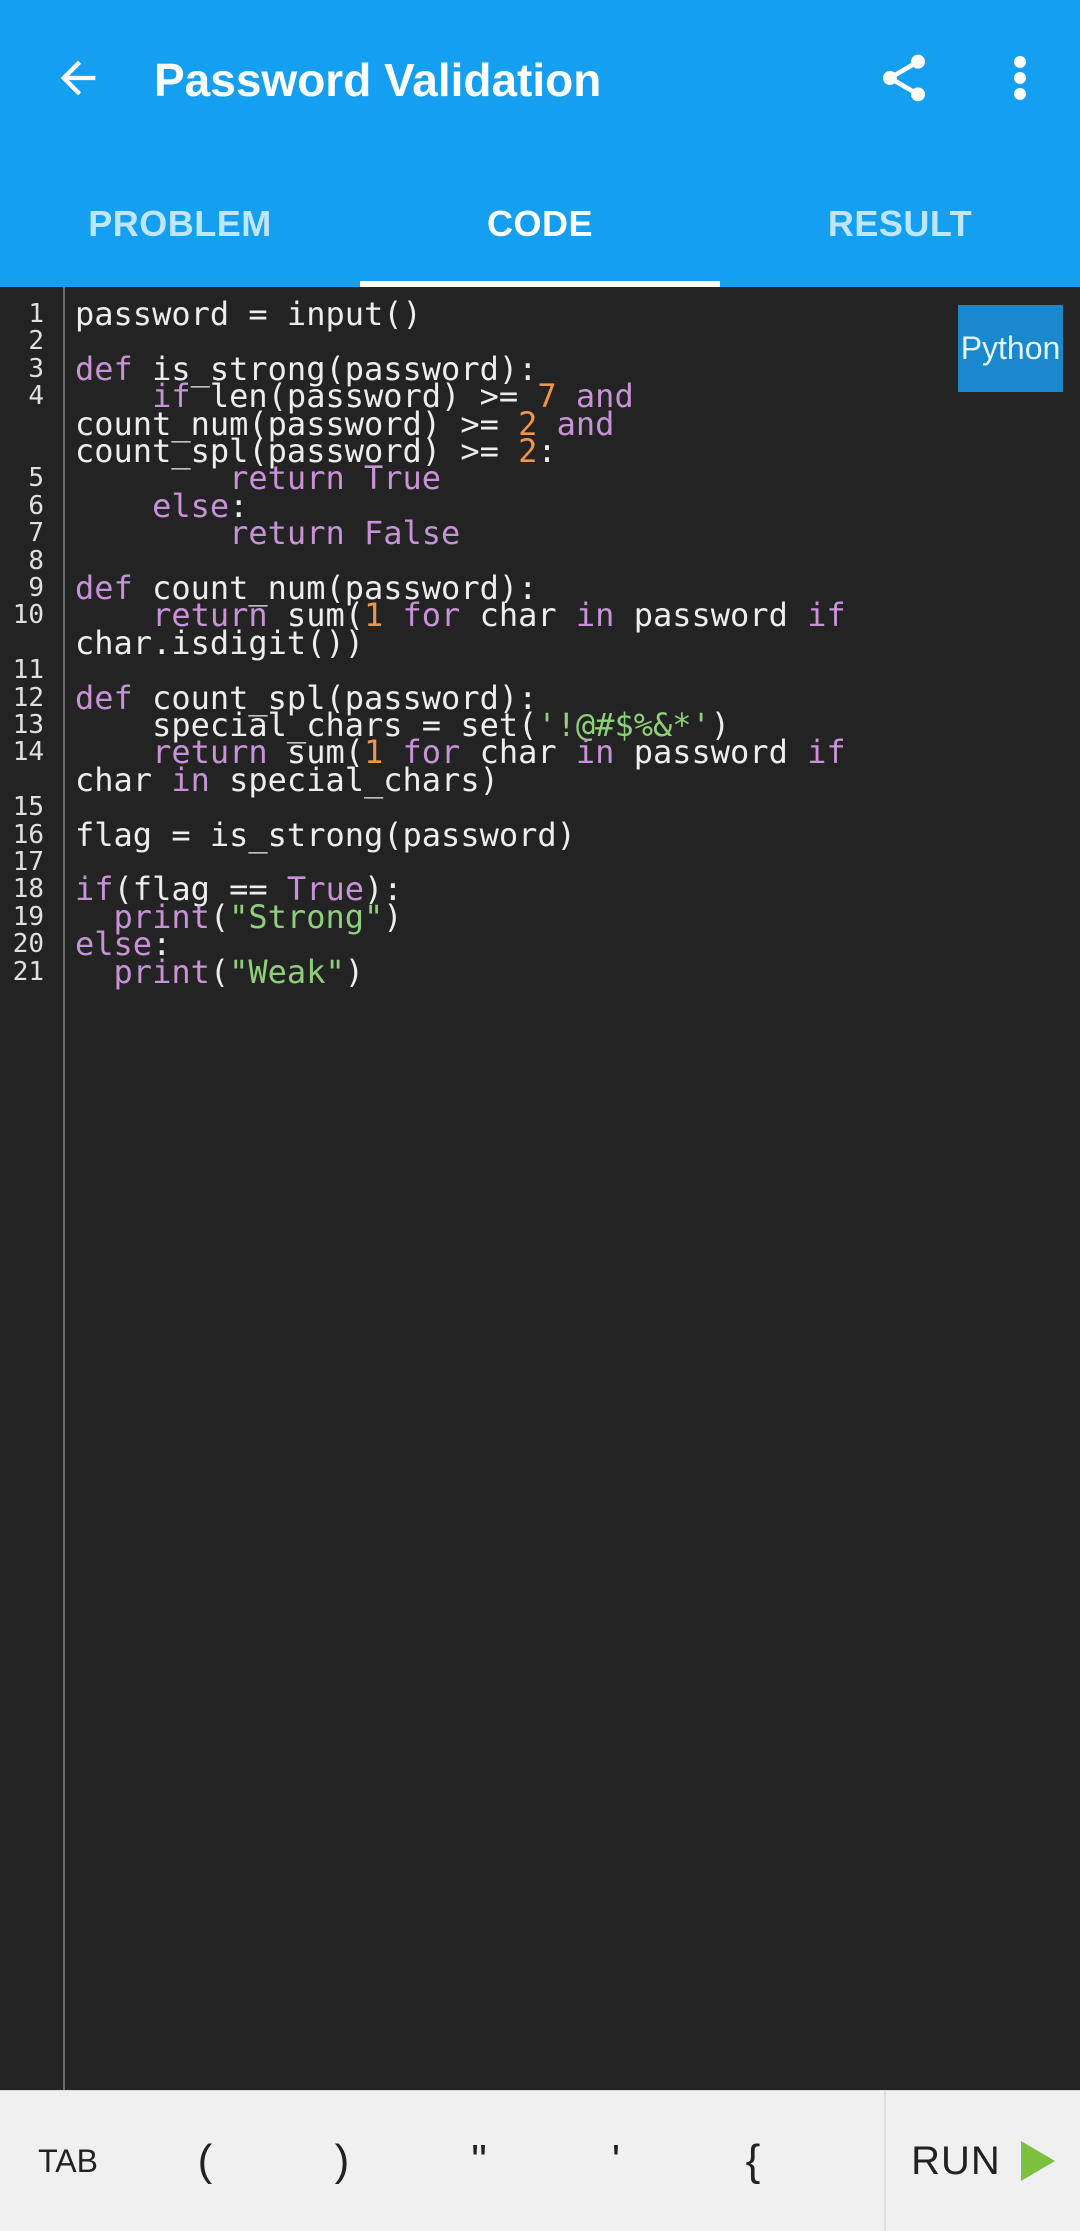 Image resolution: width=1080 pixels, height=2231 pixels. What do you see at coordinates (547, 451) in the screenshot?
I see `code-token: :` at bounding box center [547, 451].